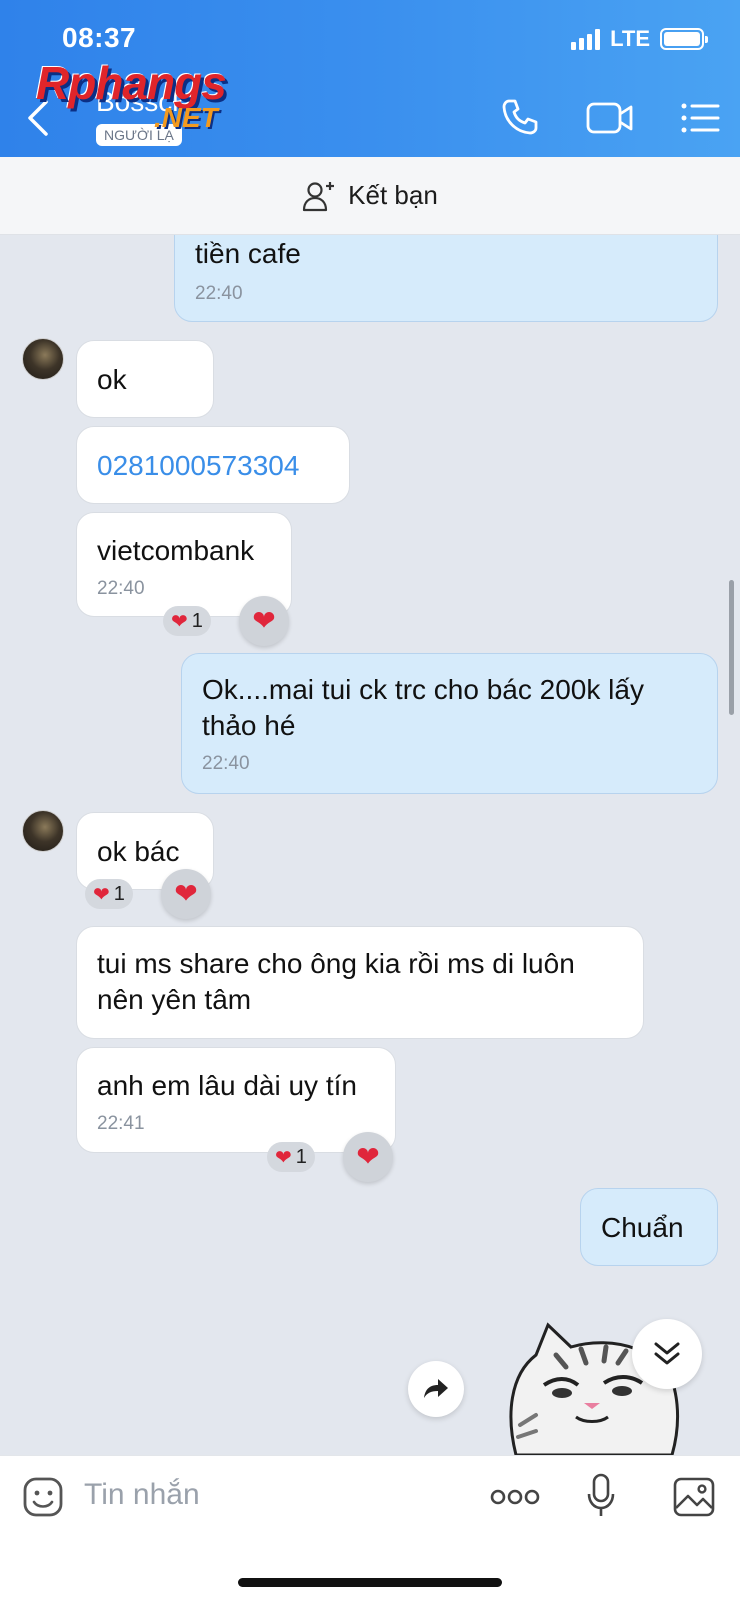 This screenshot has width=740, height=1600. What do you see at coordinates (319, 196) in the screenshot?
I see `add-person-icon` at bounding box center [319, 196].